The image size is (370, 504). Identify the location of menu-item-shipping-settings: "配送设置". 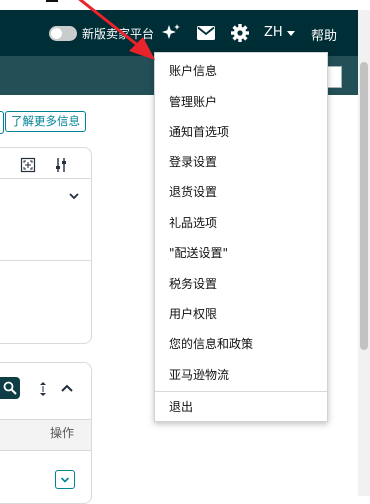
(198, 252).